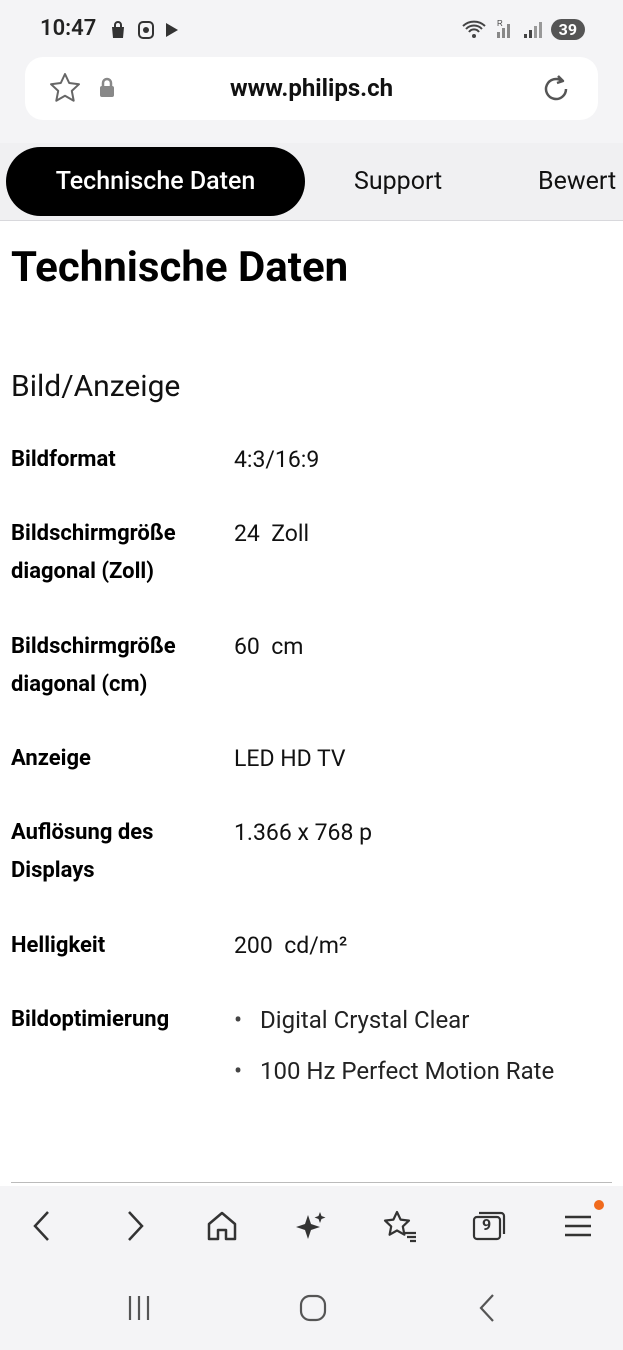  What do you see at coordinates (290, 758) in the screenshot?
I see `spec-value: LED HD TV` at bounding box center [290, 758].